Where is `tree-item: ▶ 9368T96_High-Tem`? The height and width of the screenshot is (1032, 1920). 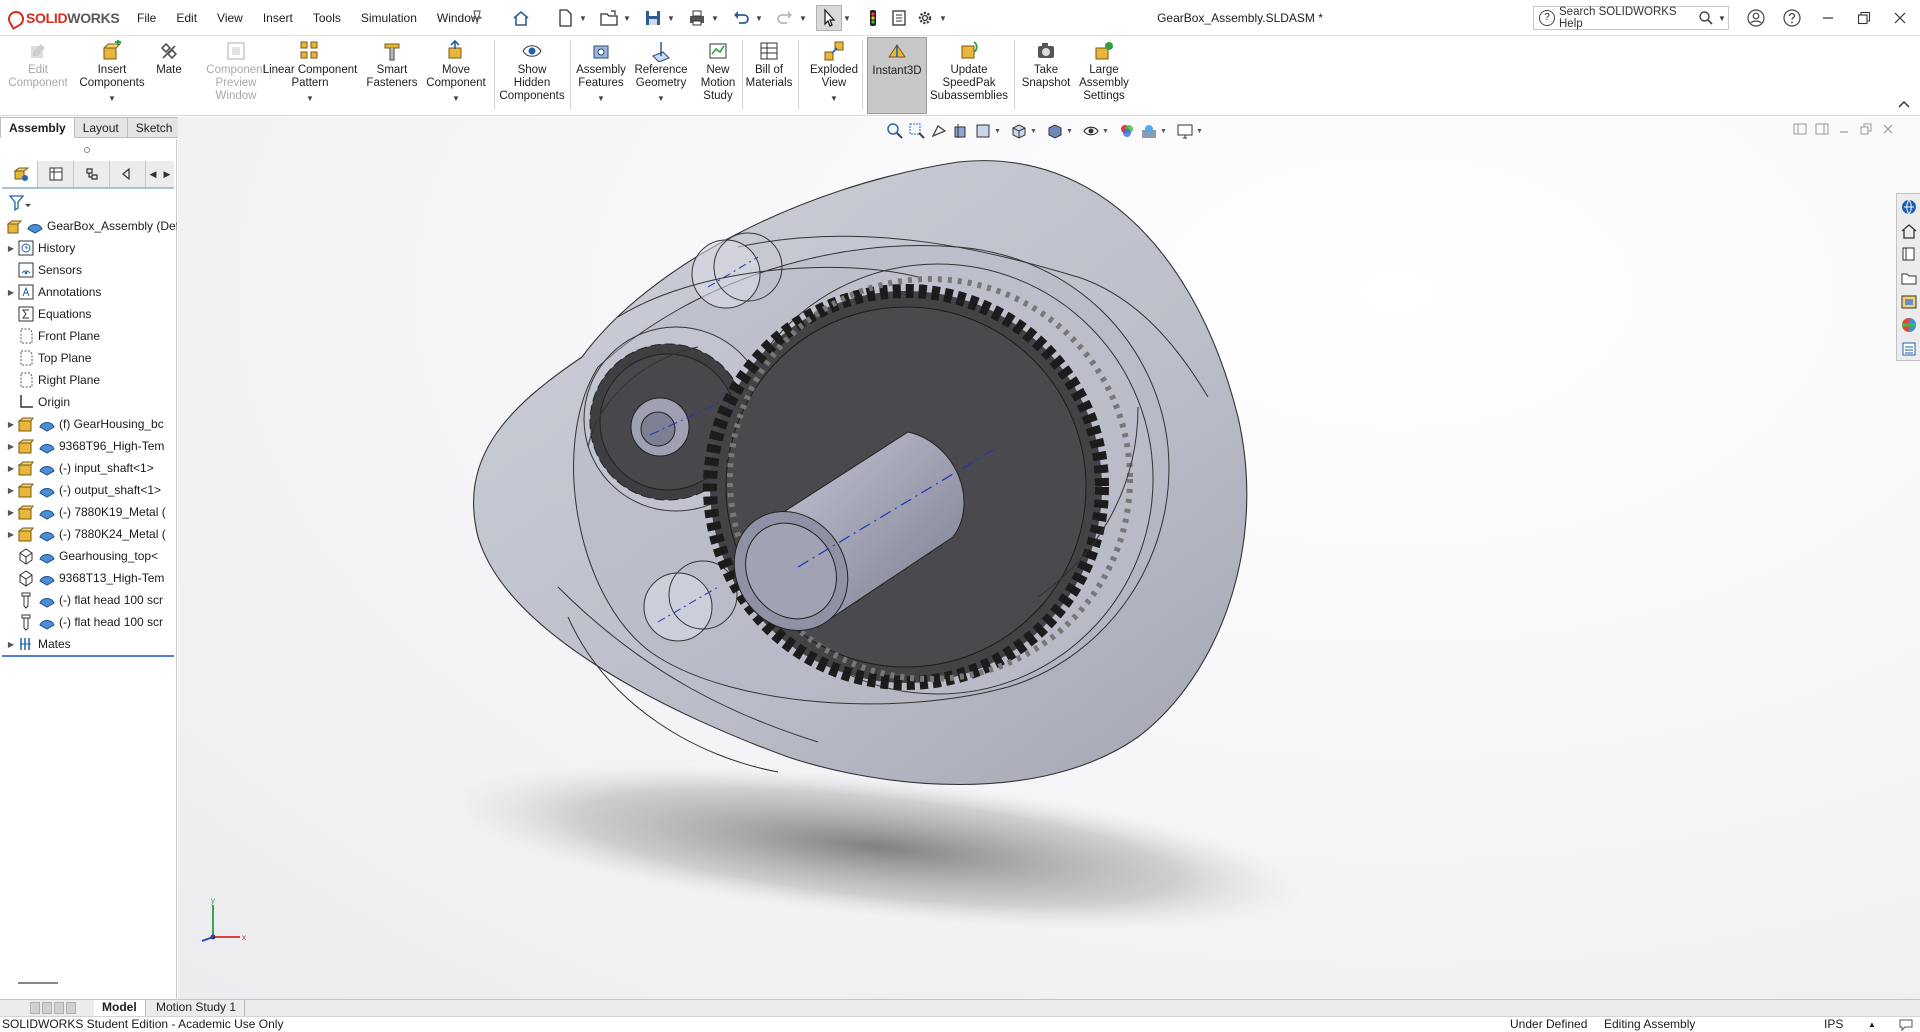 tree-item: ▶ 9368T96_High-Tem is located at coordinates (88, 446).